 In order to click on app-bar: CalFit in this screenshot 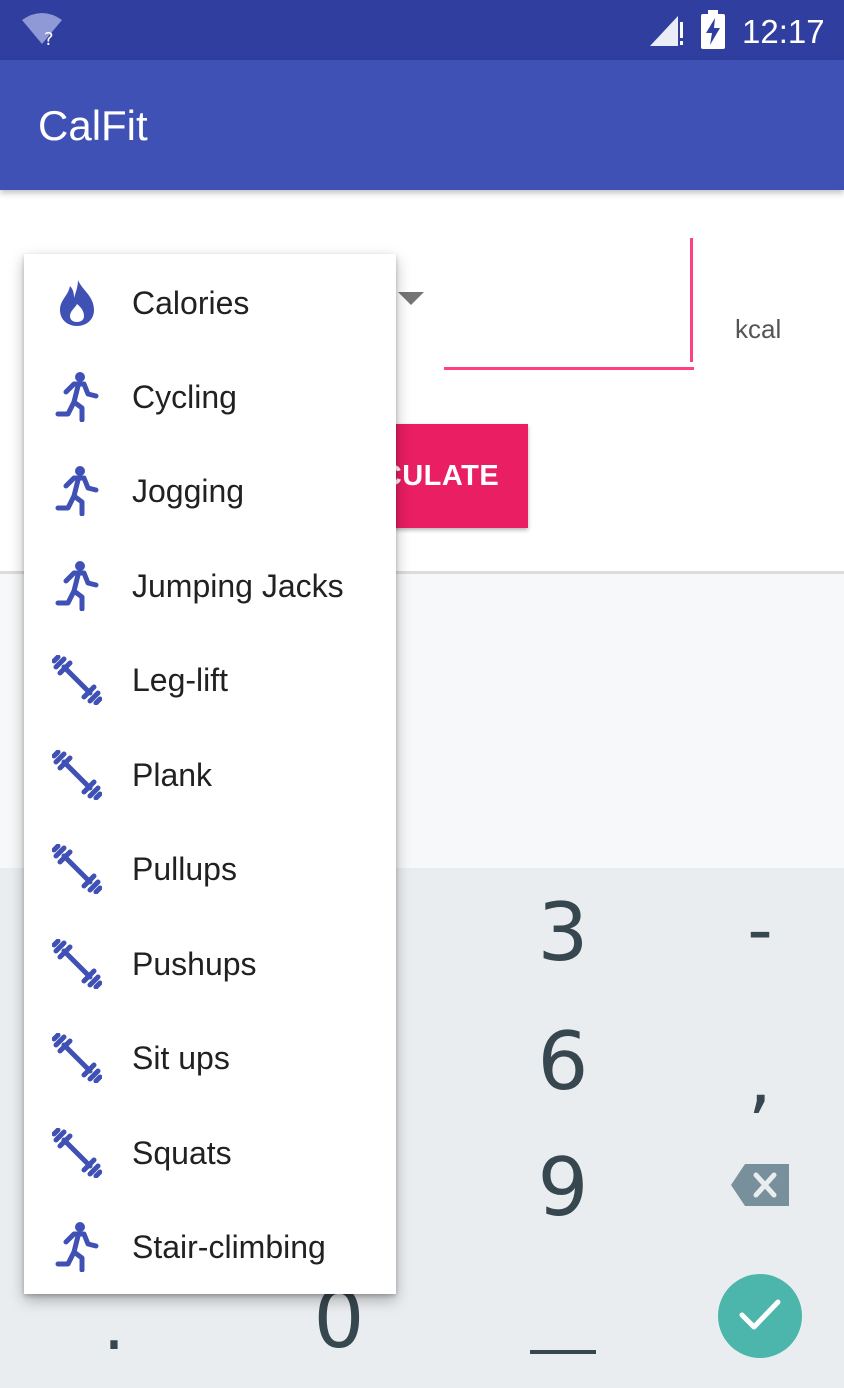, I will do `click(422, 125)`.